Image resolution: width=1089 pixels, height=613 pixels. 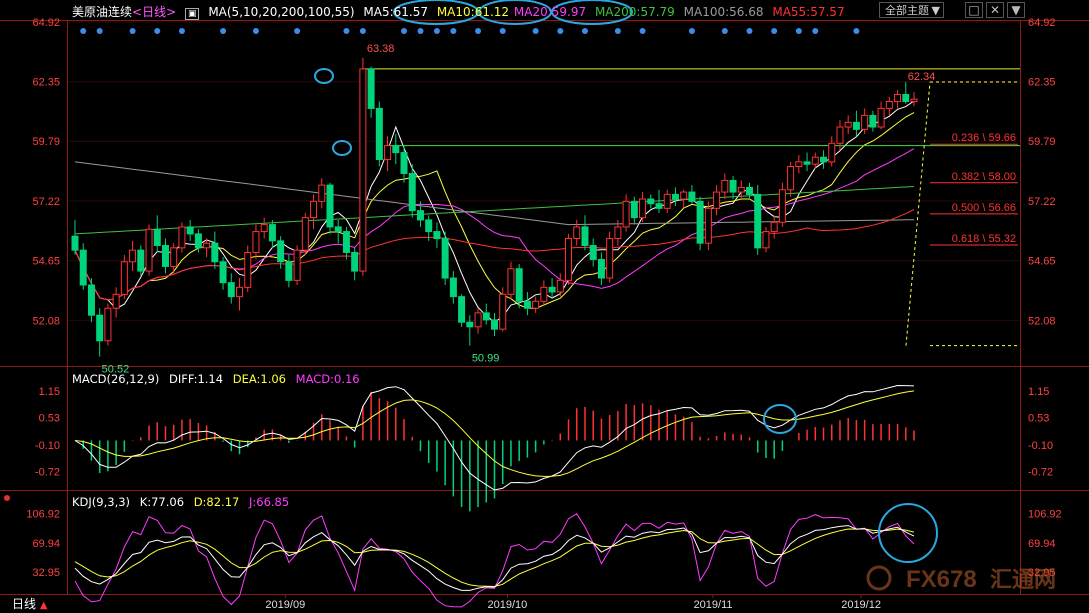 What do you see at coordinates (269, 502) in the screenshot?
I see `kdj-j: J:66.85` at bounding box center [269, 502].